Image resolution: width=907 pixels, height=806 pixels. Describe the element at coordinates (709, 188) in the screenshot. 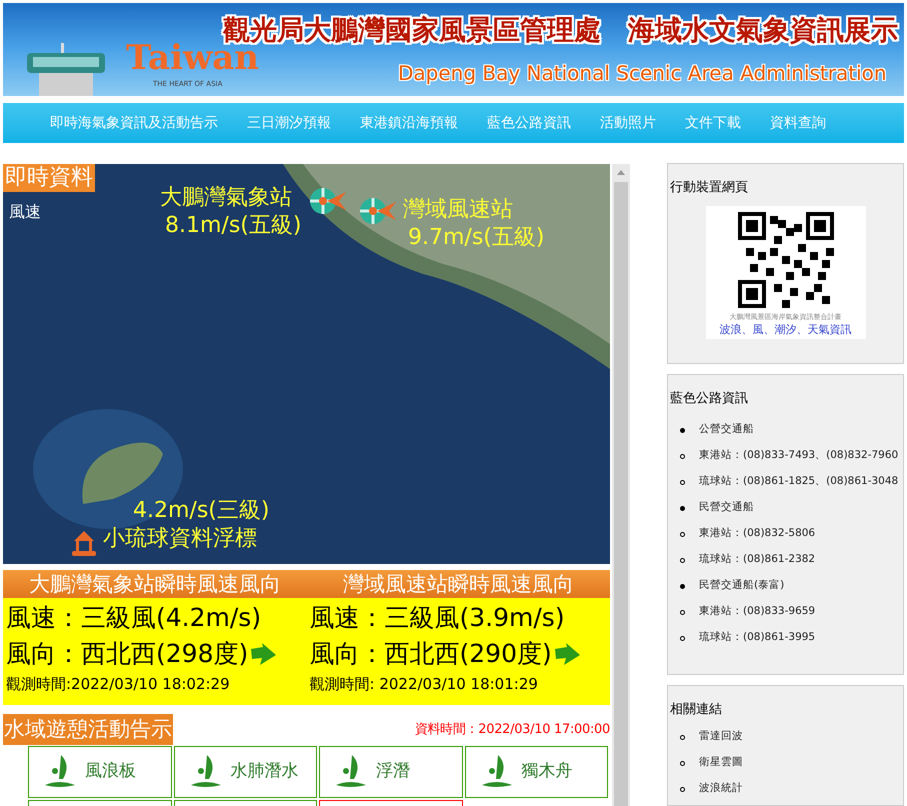

I see `panel-title: 行動裝置網頁` at that location.